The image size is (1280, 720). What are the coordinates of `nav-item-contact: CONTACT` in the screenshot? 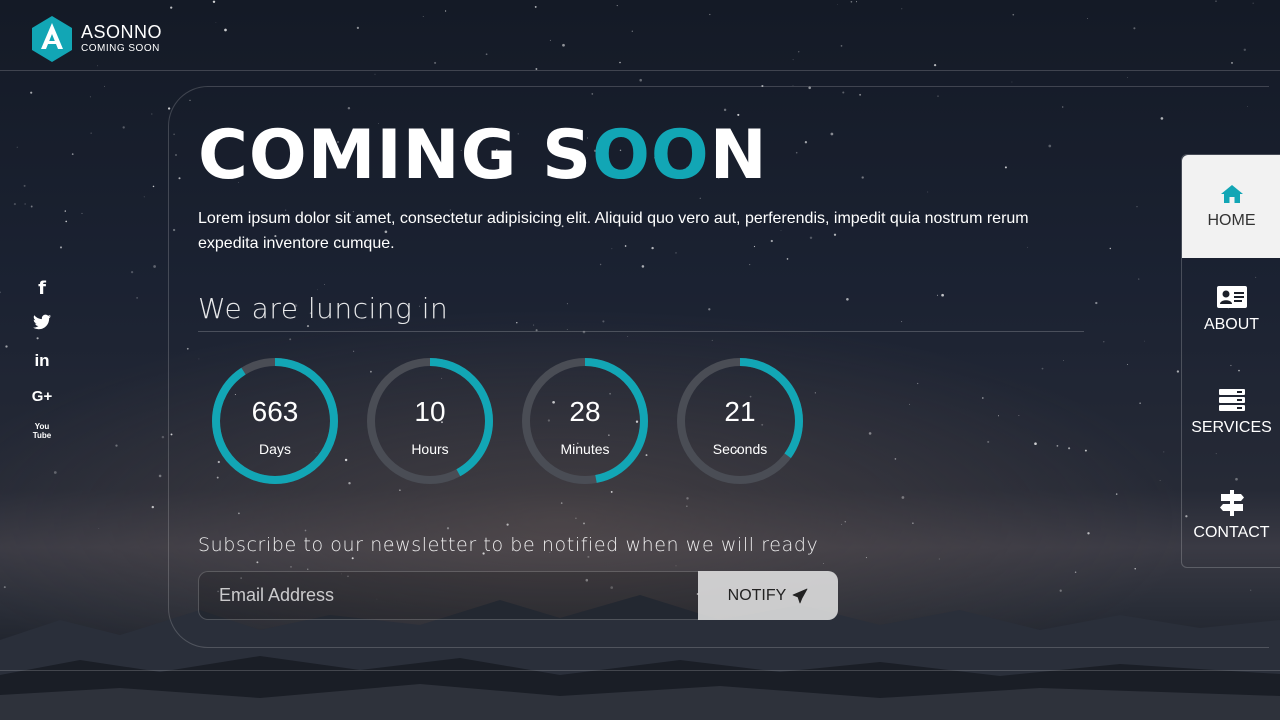 It's located at (1231, 515).